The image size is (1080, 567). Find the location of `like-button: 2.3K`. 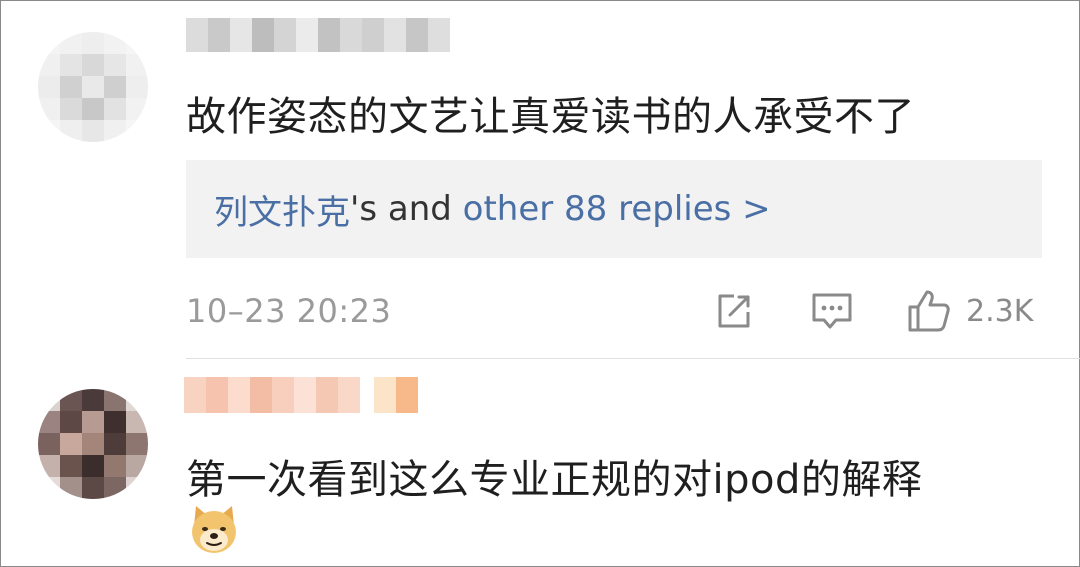

like-button: 2.3K is located at coordinates (969, 311).